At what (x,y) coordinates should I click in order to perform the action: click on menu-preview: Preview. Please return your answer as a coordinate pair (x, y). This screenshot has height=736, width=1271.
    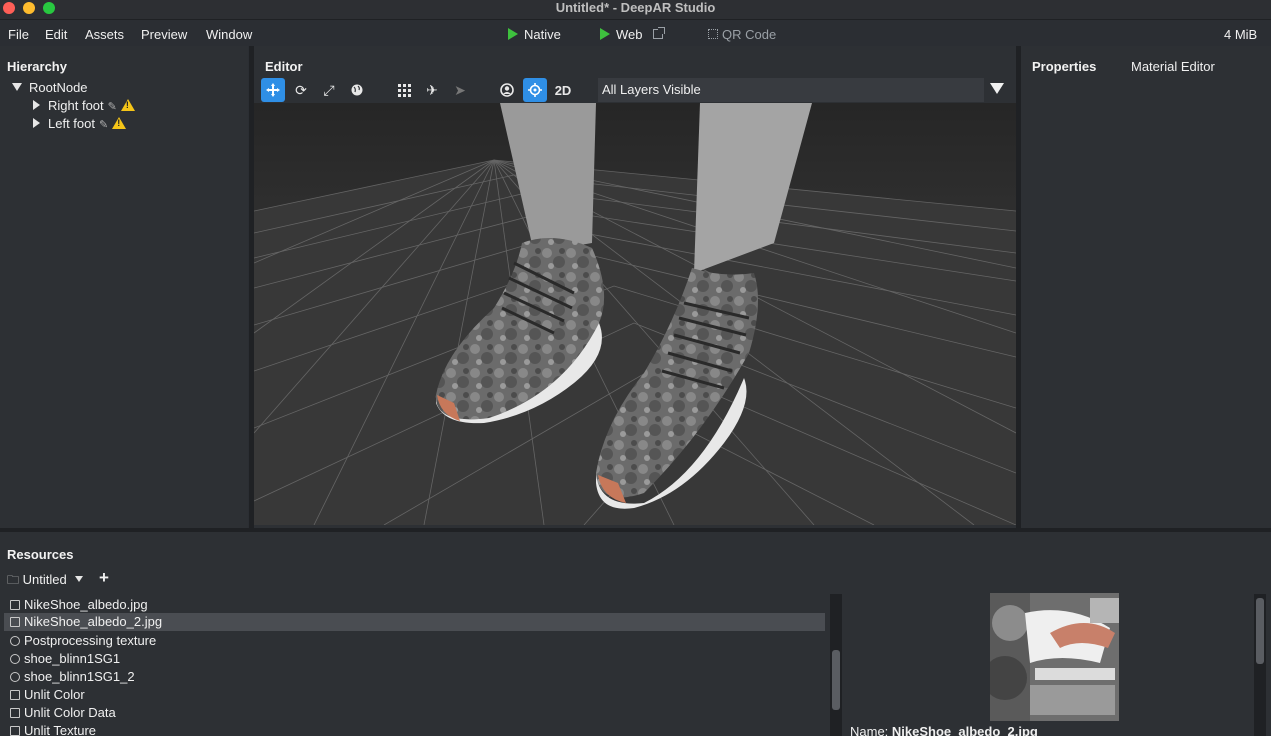
    Looking at the image, I should click on (164, 34).